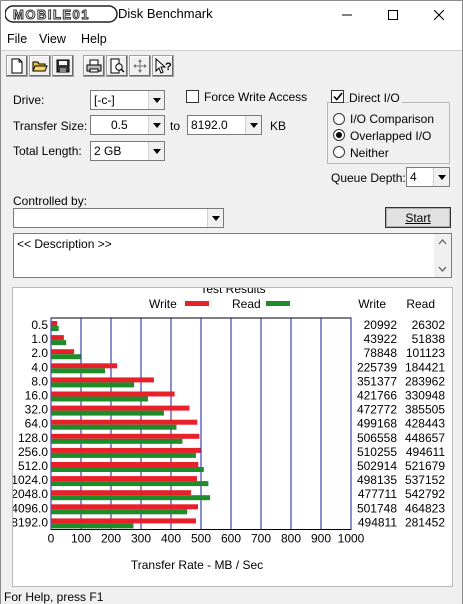  I want to click on force-write-label: Force Write Access, so click(256, 97).